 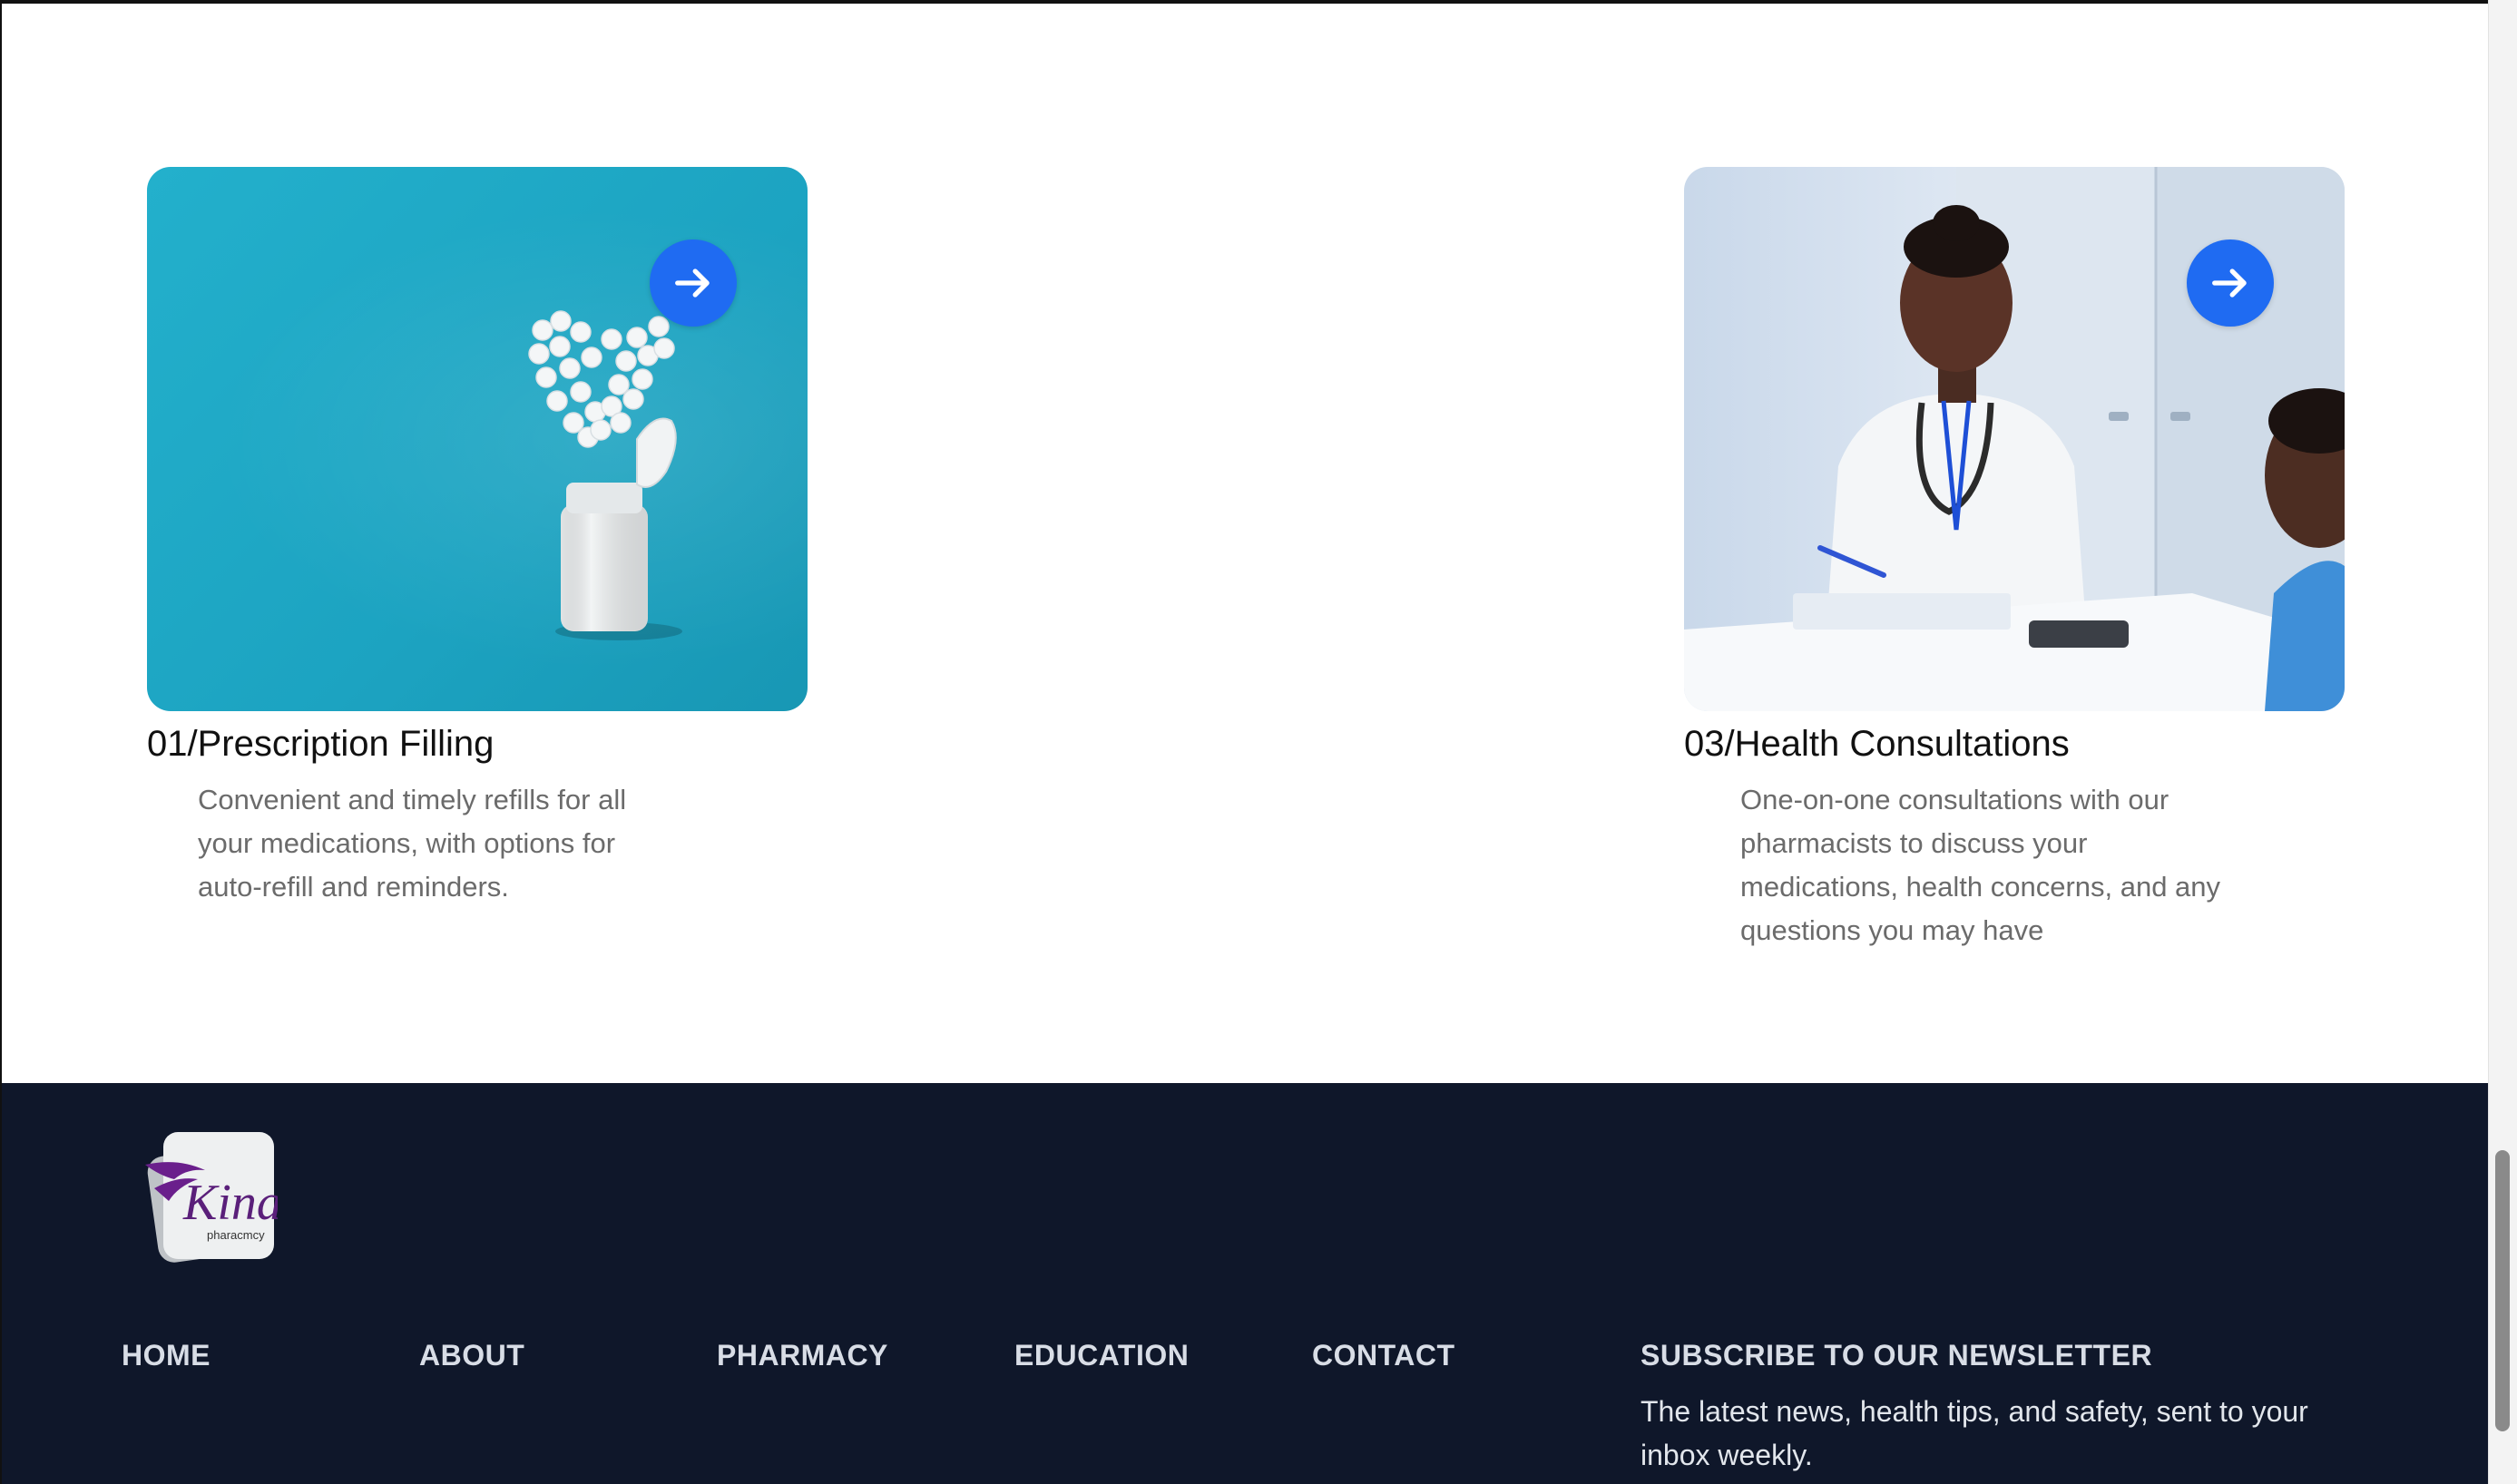 What do you see at coordinates (2503, 1290) in the screenshot?
I see `scrollbar-thumb` at bounding box center [2503, 1290].